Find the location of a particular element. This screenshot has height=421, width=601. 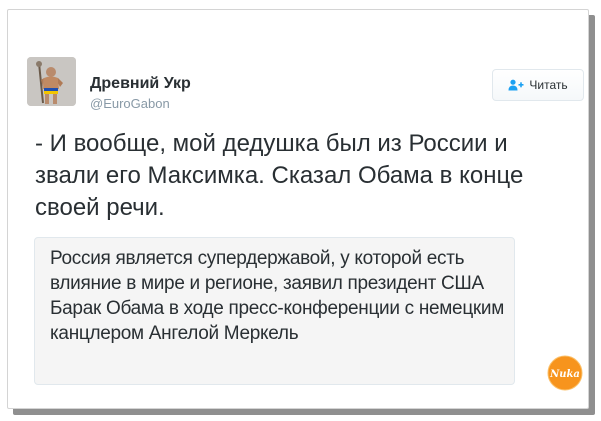

site-badge-icon: Nuka is located at coordinates (565, 373).